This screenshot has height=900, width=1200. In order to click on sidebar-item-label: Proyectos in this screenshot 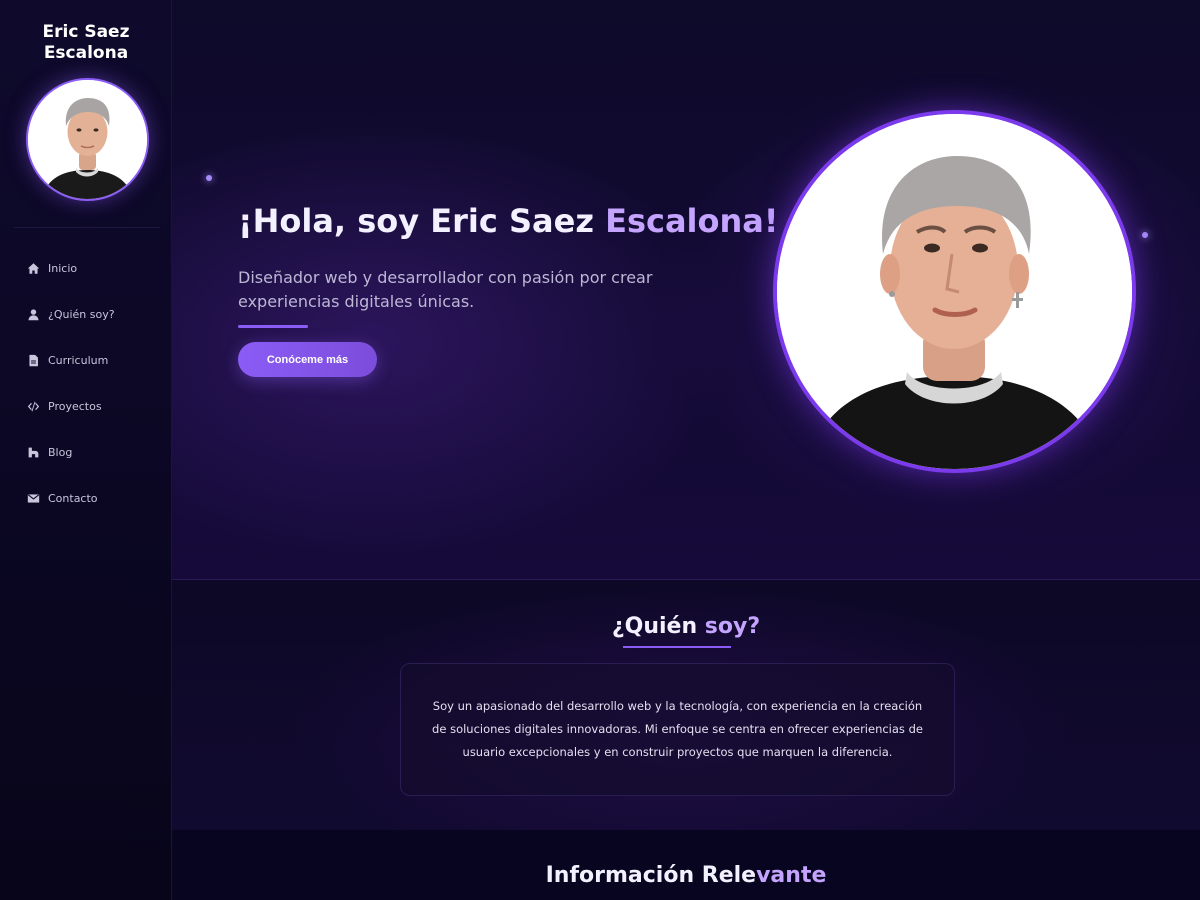, I will do `click(75, 406)`.